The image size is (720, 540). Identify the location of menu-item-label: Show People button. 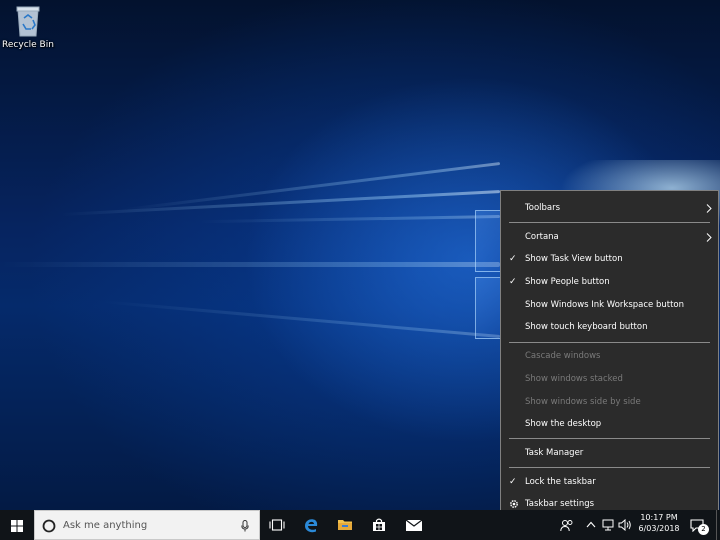
(567, 282).